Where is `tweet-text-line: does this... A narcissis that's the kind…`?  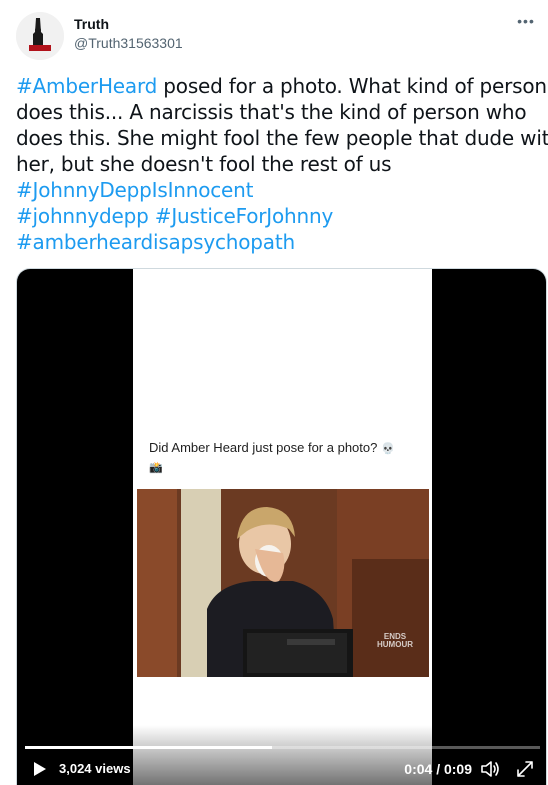
tweet-text-line: does this... A narcissis that's the kind… is located at coordinates (280, 112).